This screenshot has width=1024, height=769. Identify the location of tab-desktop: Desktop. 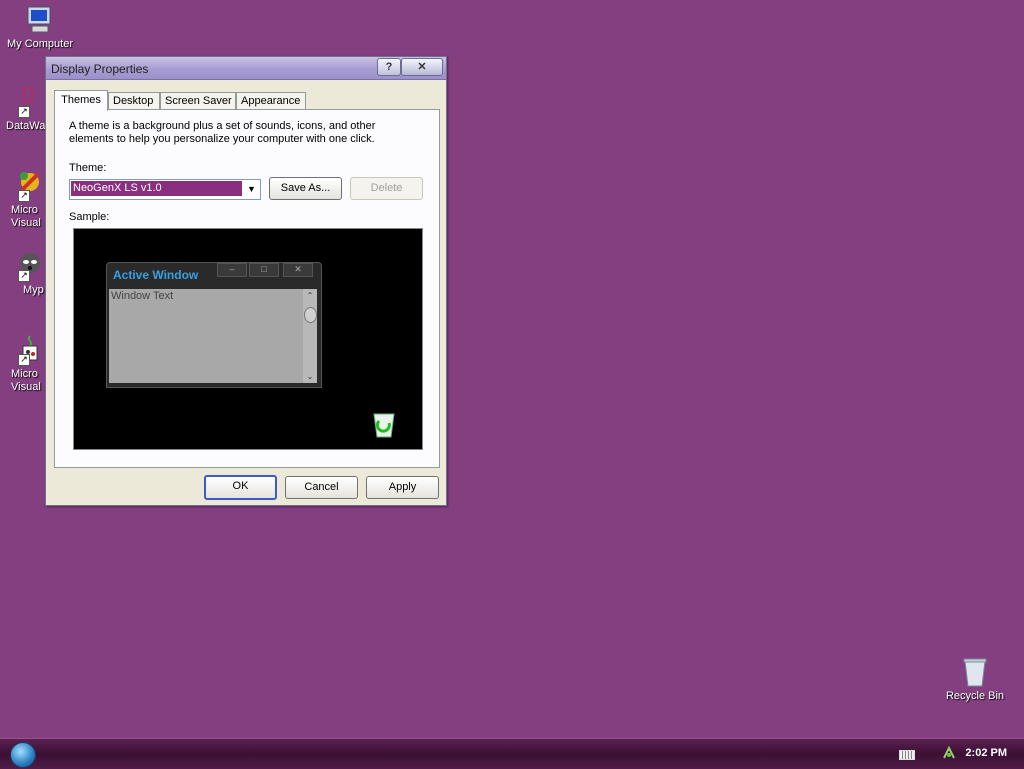
(134, 101).